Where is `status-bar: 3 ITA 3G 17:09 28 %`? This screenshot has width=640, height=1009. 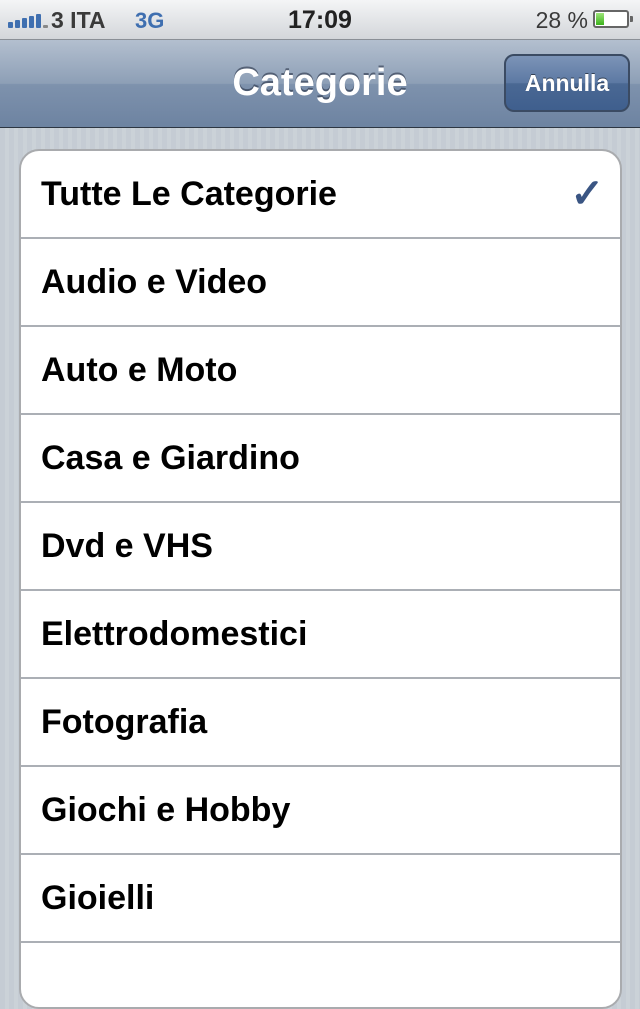
status-bar: 3 ITA 3G 17:09 28 % is located at coordinates (320, 20).